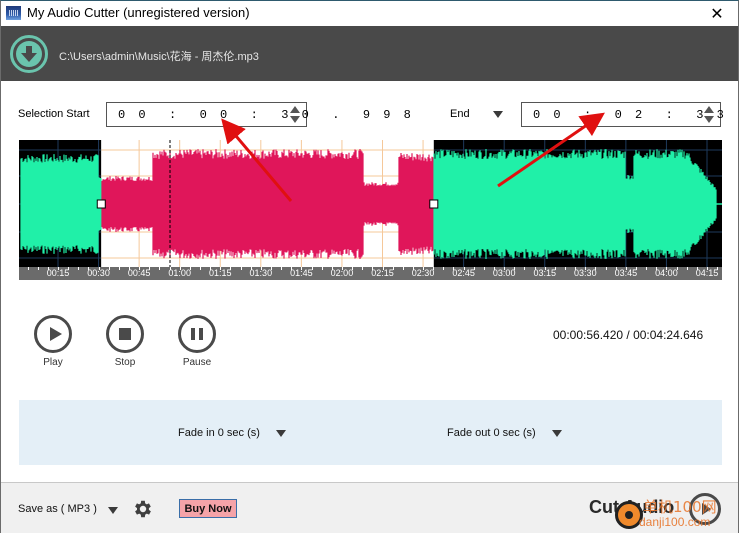 This screenshot has width=739, height=534. Describe the element at coordinates (370, 432) in the screenshot. I see `fade-panel: Fade in 0 sec (s) Fade out 0 sec (s)` at that location.